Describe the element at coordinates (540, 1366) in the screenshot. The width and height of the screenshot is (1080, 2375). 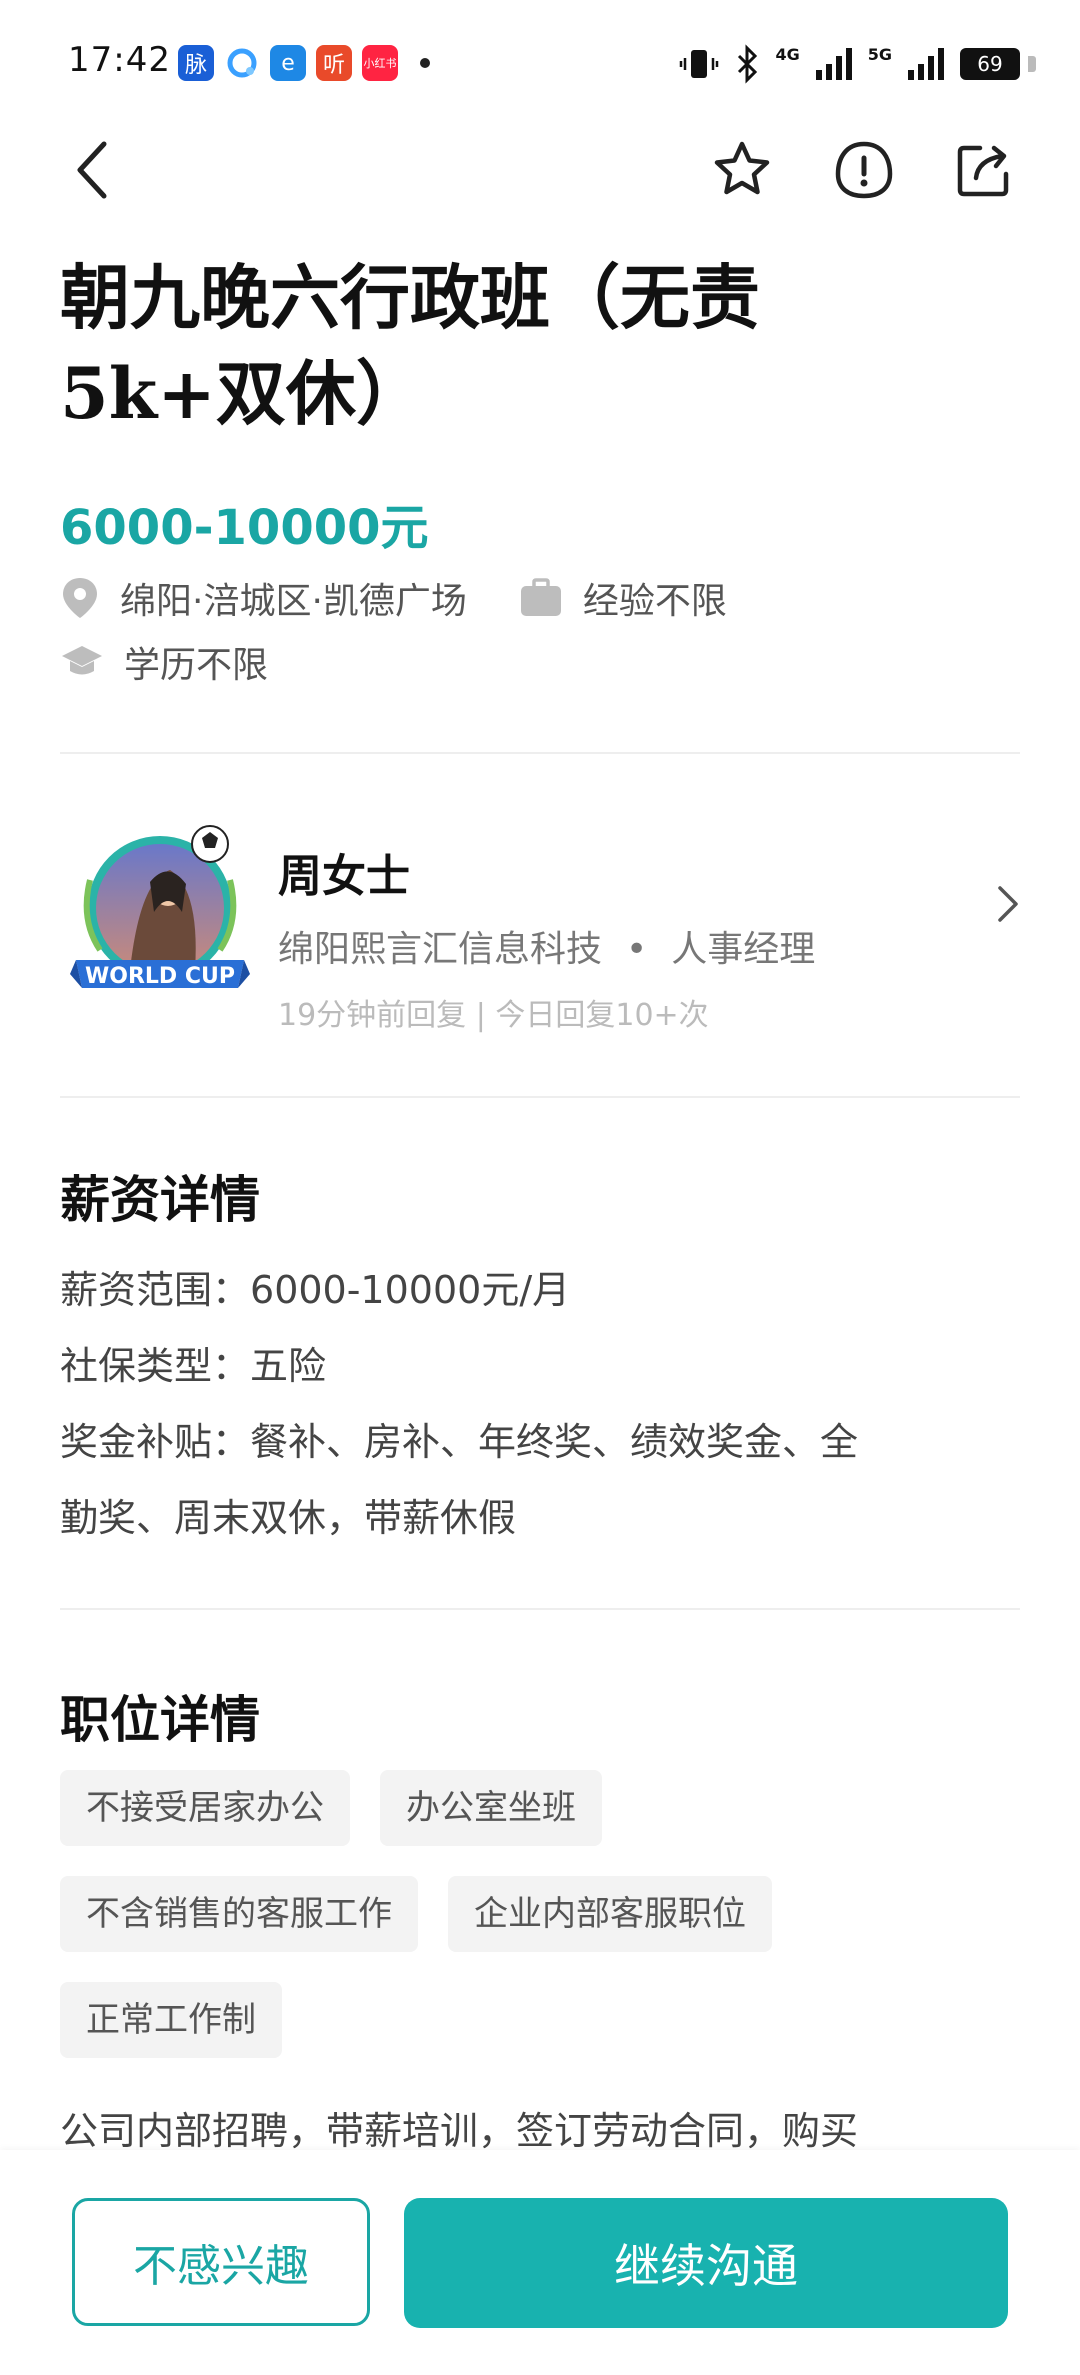
I see `insurance-row: 社保类型：五险` at that location.